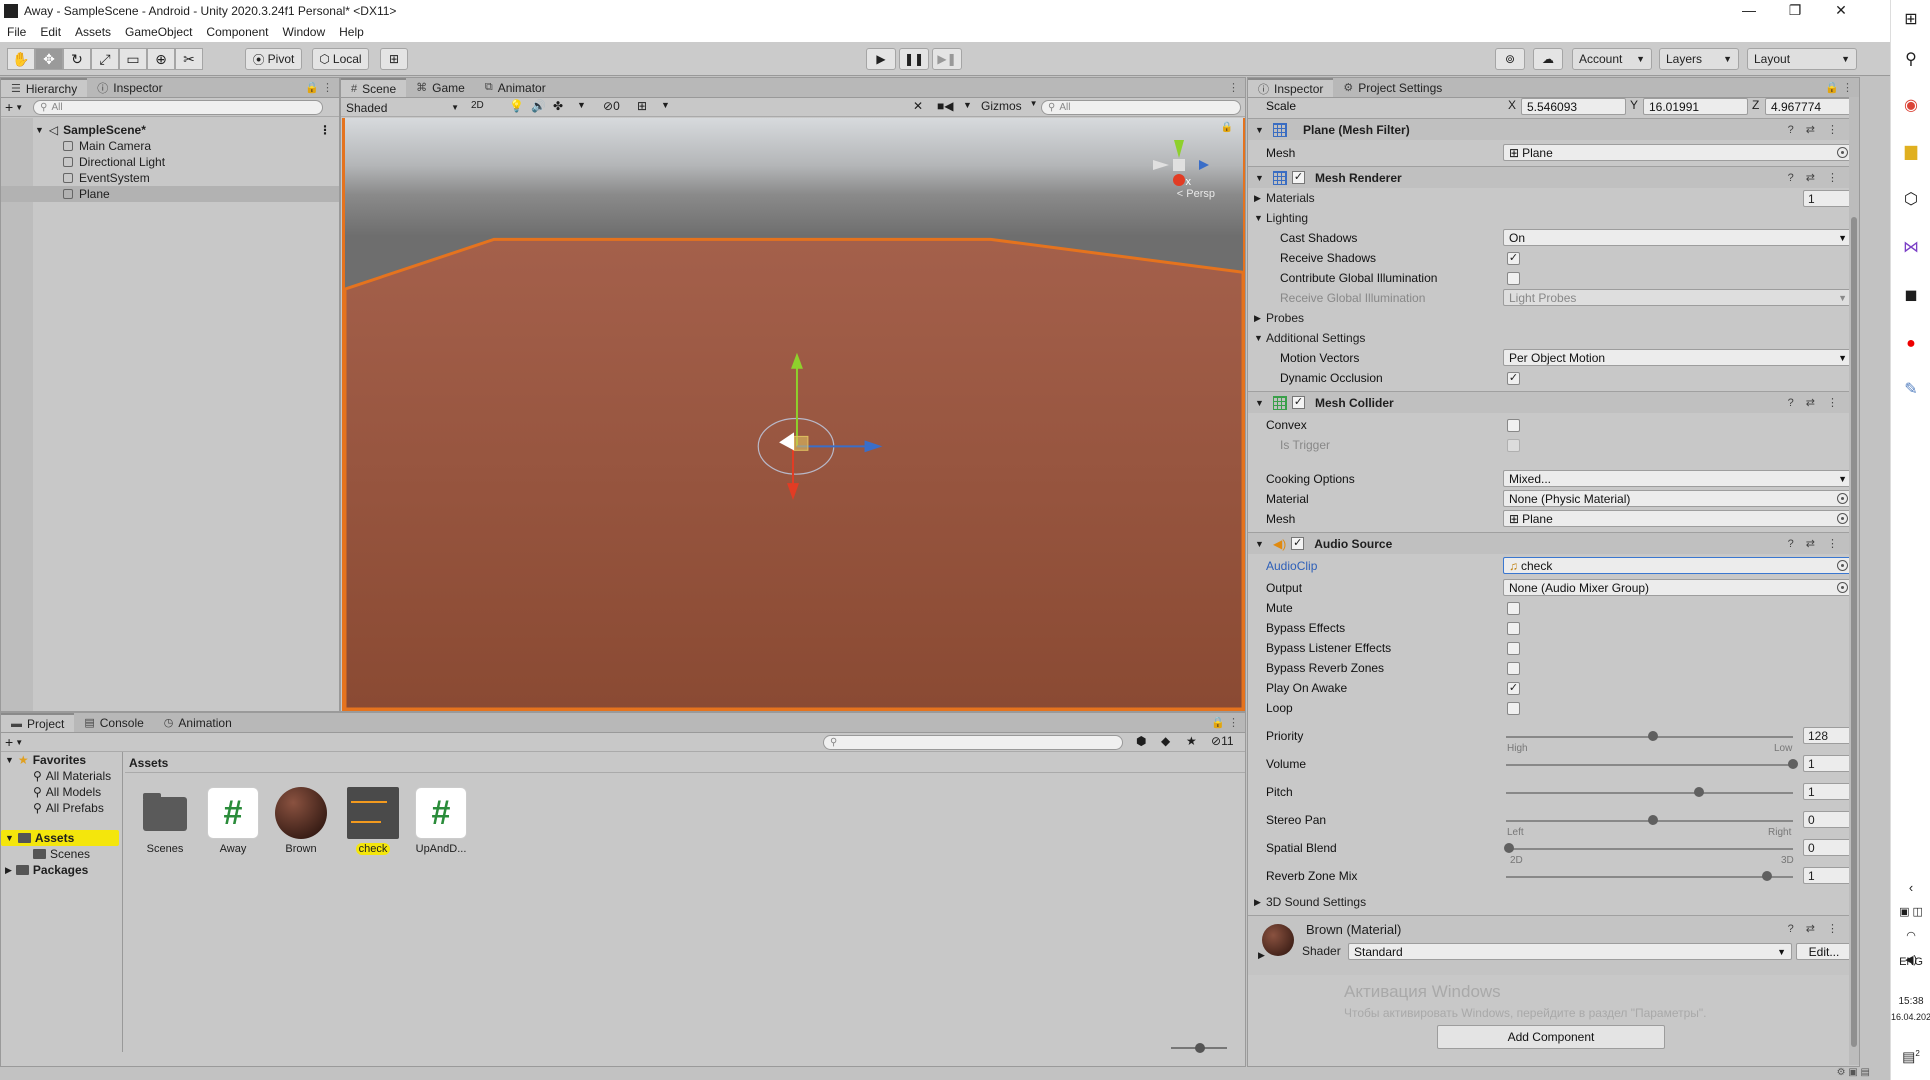 This screenshot has width=1930, height=1080. What do you see at coordinates (1828, 847) in the screenshot?
I see `spatial-blend-field: 0` at bounding box center [1828, 847].